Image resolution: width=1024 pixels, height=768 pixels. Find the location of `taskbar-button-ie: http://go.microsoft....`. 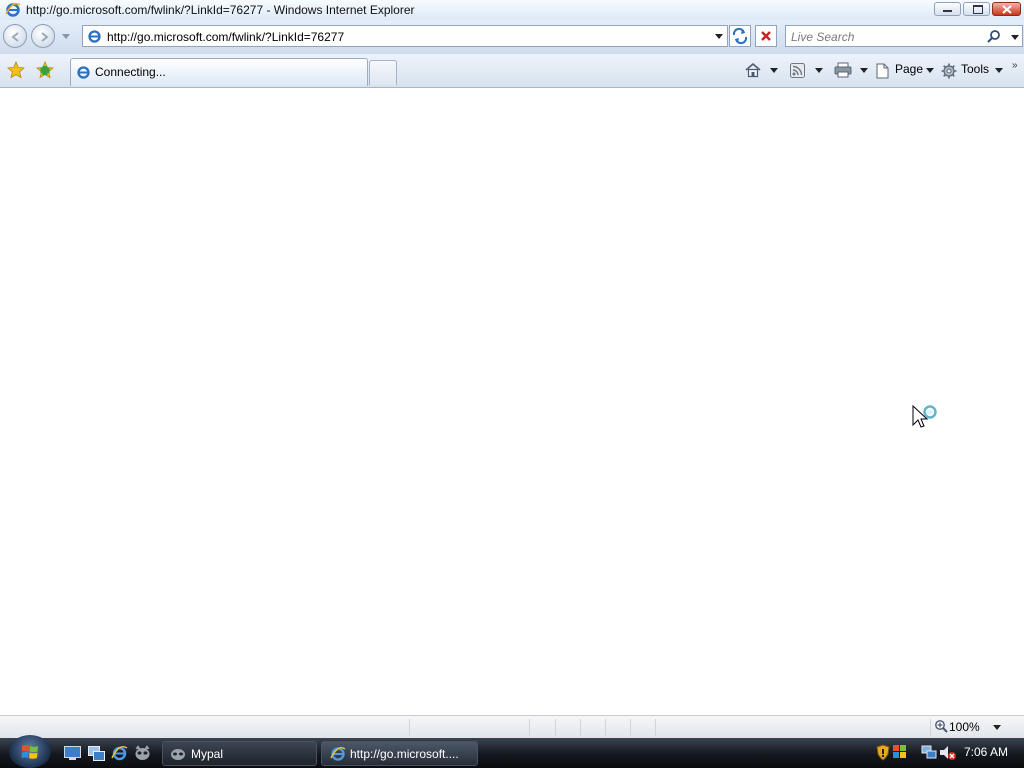

taskbar-button-ie: http://go.microsoft.... is located at coordinates (399, 753).